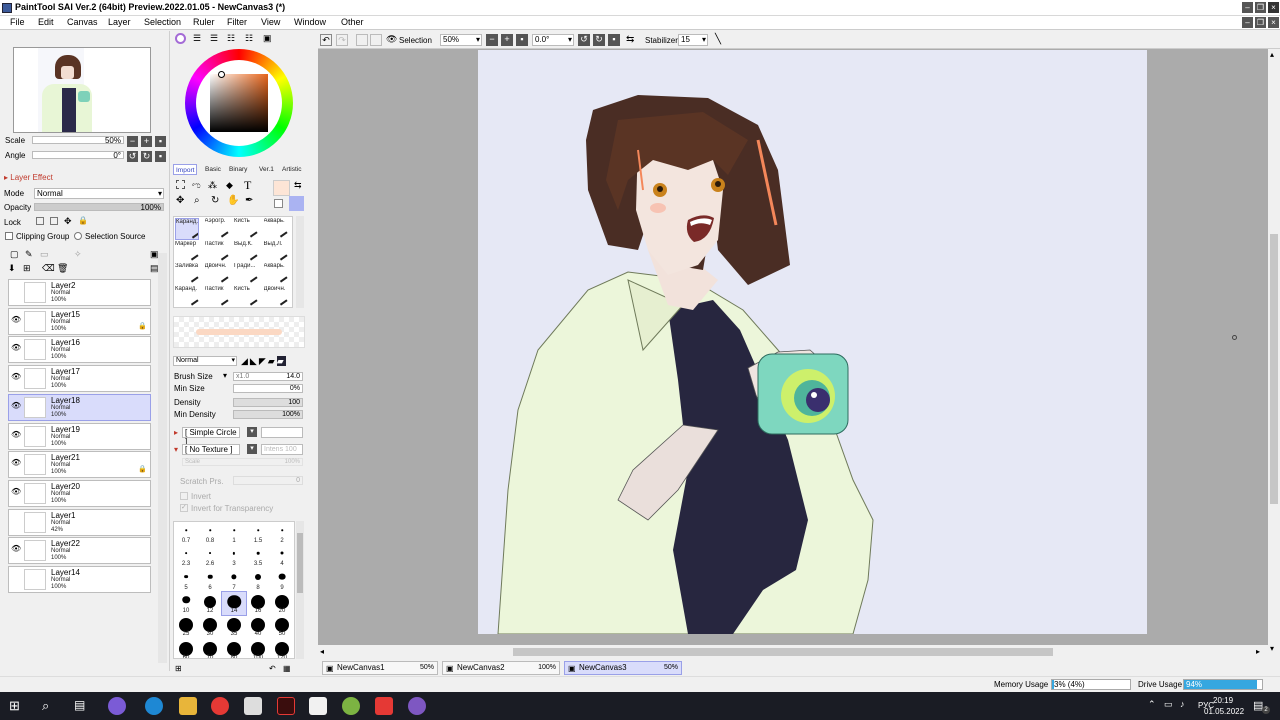 This screenshot has height=720, width=1280. I want to click on palette-icon: ☷, so click(249, 38).